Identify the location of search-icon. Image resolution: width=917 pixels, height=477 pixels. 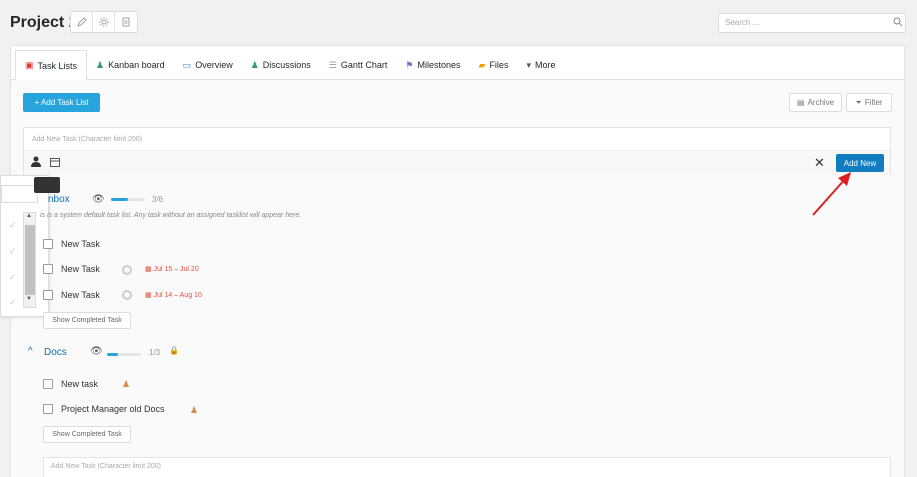
(898, 23).